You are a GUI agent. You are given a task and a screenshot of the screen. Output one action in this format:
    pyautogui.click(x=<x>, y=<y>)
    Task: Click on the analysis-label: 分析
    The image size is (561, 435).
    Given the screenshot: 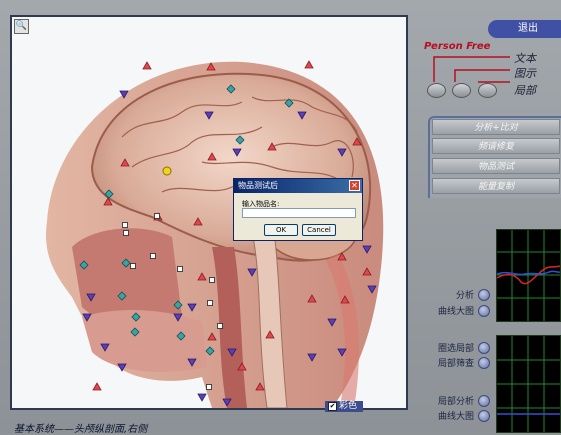 What is the action you would take?
    pyautogui.click(x=464, y=296)
    